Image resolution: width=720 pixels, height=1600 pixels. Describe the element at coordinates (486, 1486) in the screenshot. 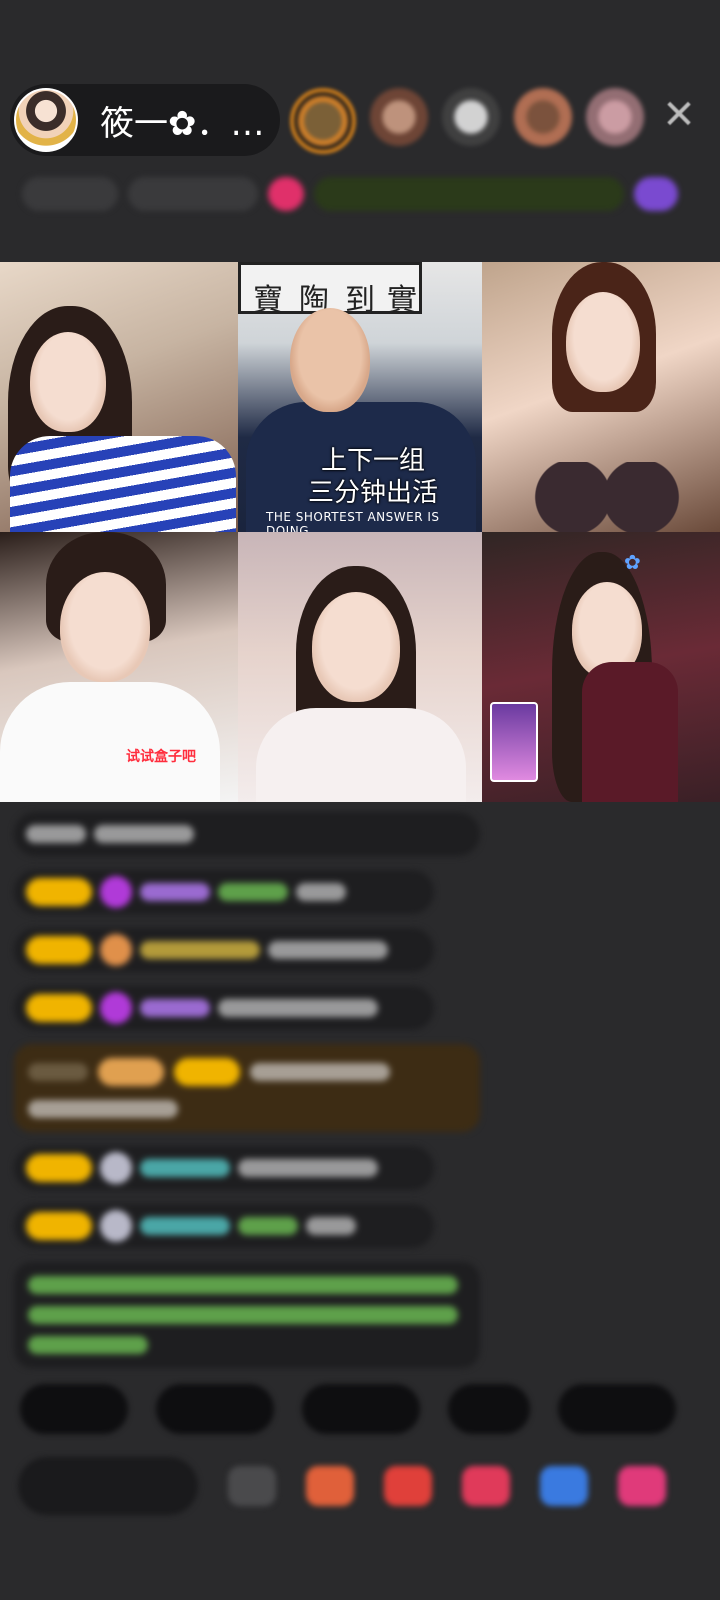

I see `heart-icon` at that location.